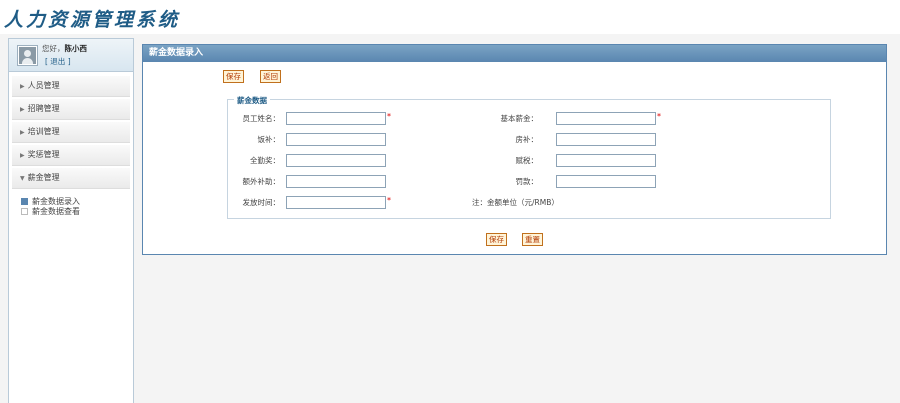  I want to click on save-button-bottom: 保存, so click(496, 239).